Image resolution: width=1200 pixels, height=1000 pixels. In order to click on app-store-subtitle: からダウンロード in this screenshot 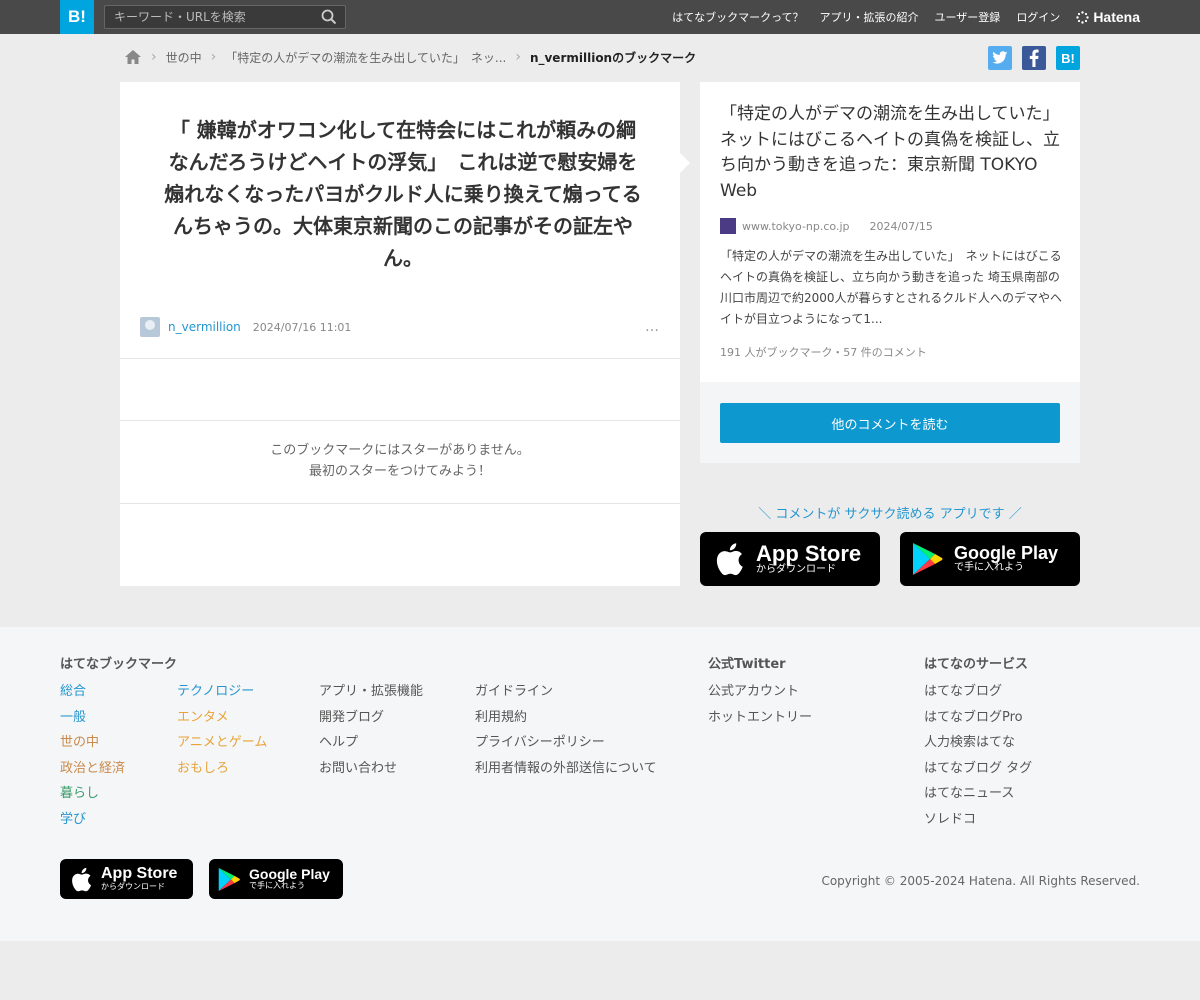, I will do `click(796, 570)`.